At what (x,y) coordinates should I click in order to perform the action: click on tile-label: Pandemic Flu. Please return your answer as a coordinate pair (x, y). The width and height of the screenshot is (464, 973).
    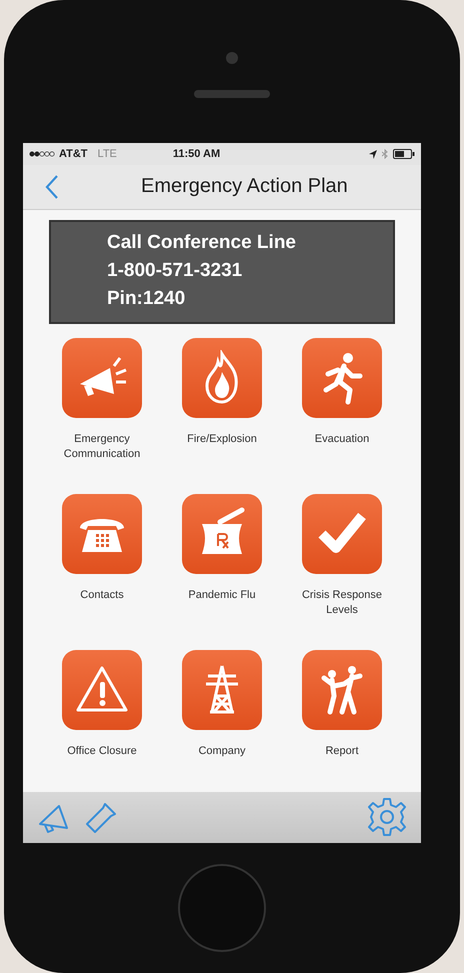
    Looking at the image, I should click on (222, 595).